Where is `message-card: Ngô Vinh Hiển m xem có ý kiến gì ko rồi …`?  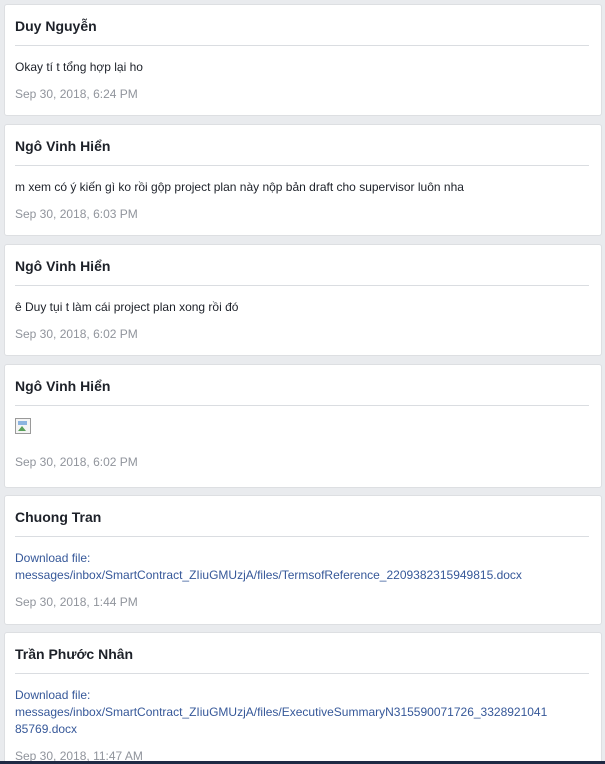
message-card: Ngô Vinh Hiển m xem có ý kiến gì ko rồi … is located at coordinates (303, 180).